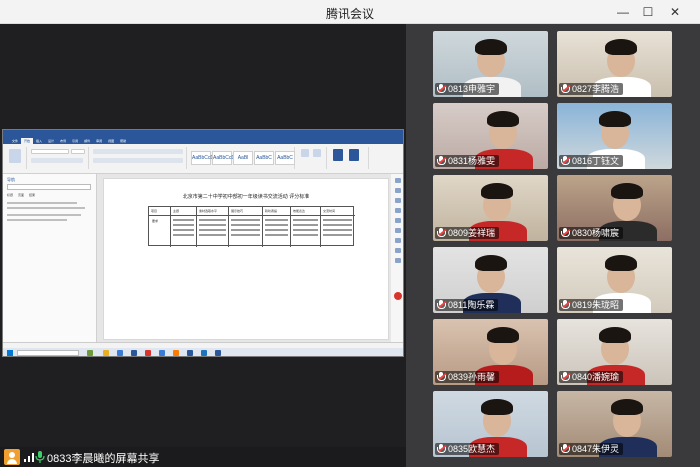 This screenshot has height=467, width=700. I want to click on find-icon, so click(305, 153).